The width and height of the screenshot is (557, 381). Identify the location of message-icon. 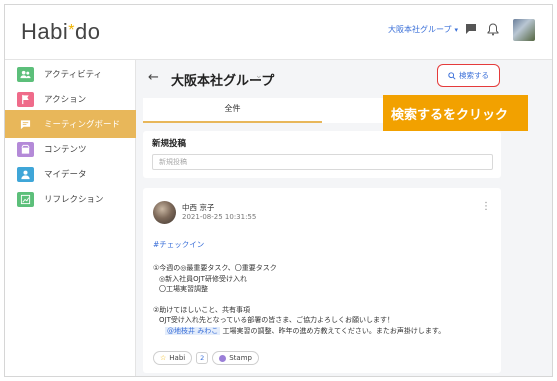
(471, 29).